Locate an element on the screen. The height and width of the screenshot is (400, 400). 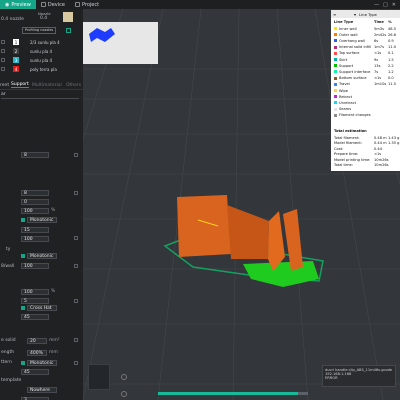
legend-row: Unretract is located at coordinates (365, 102).